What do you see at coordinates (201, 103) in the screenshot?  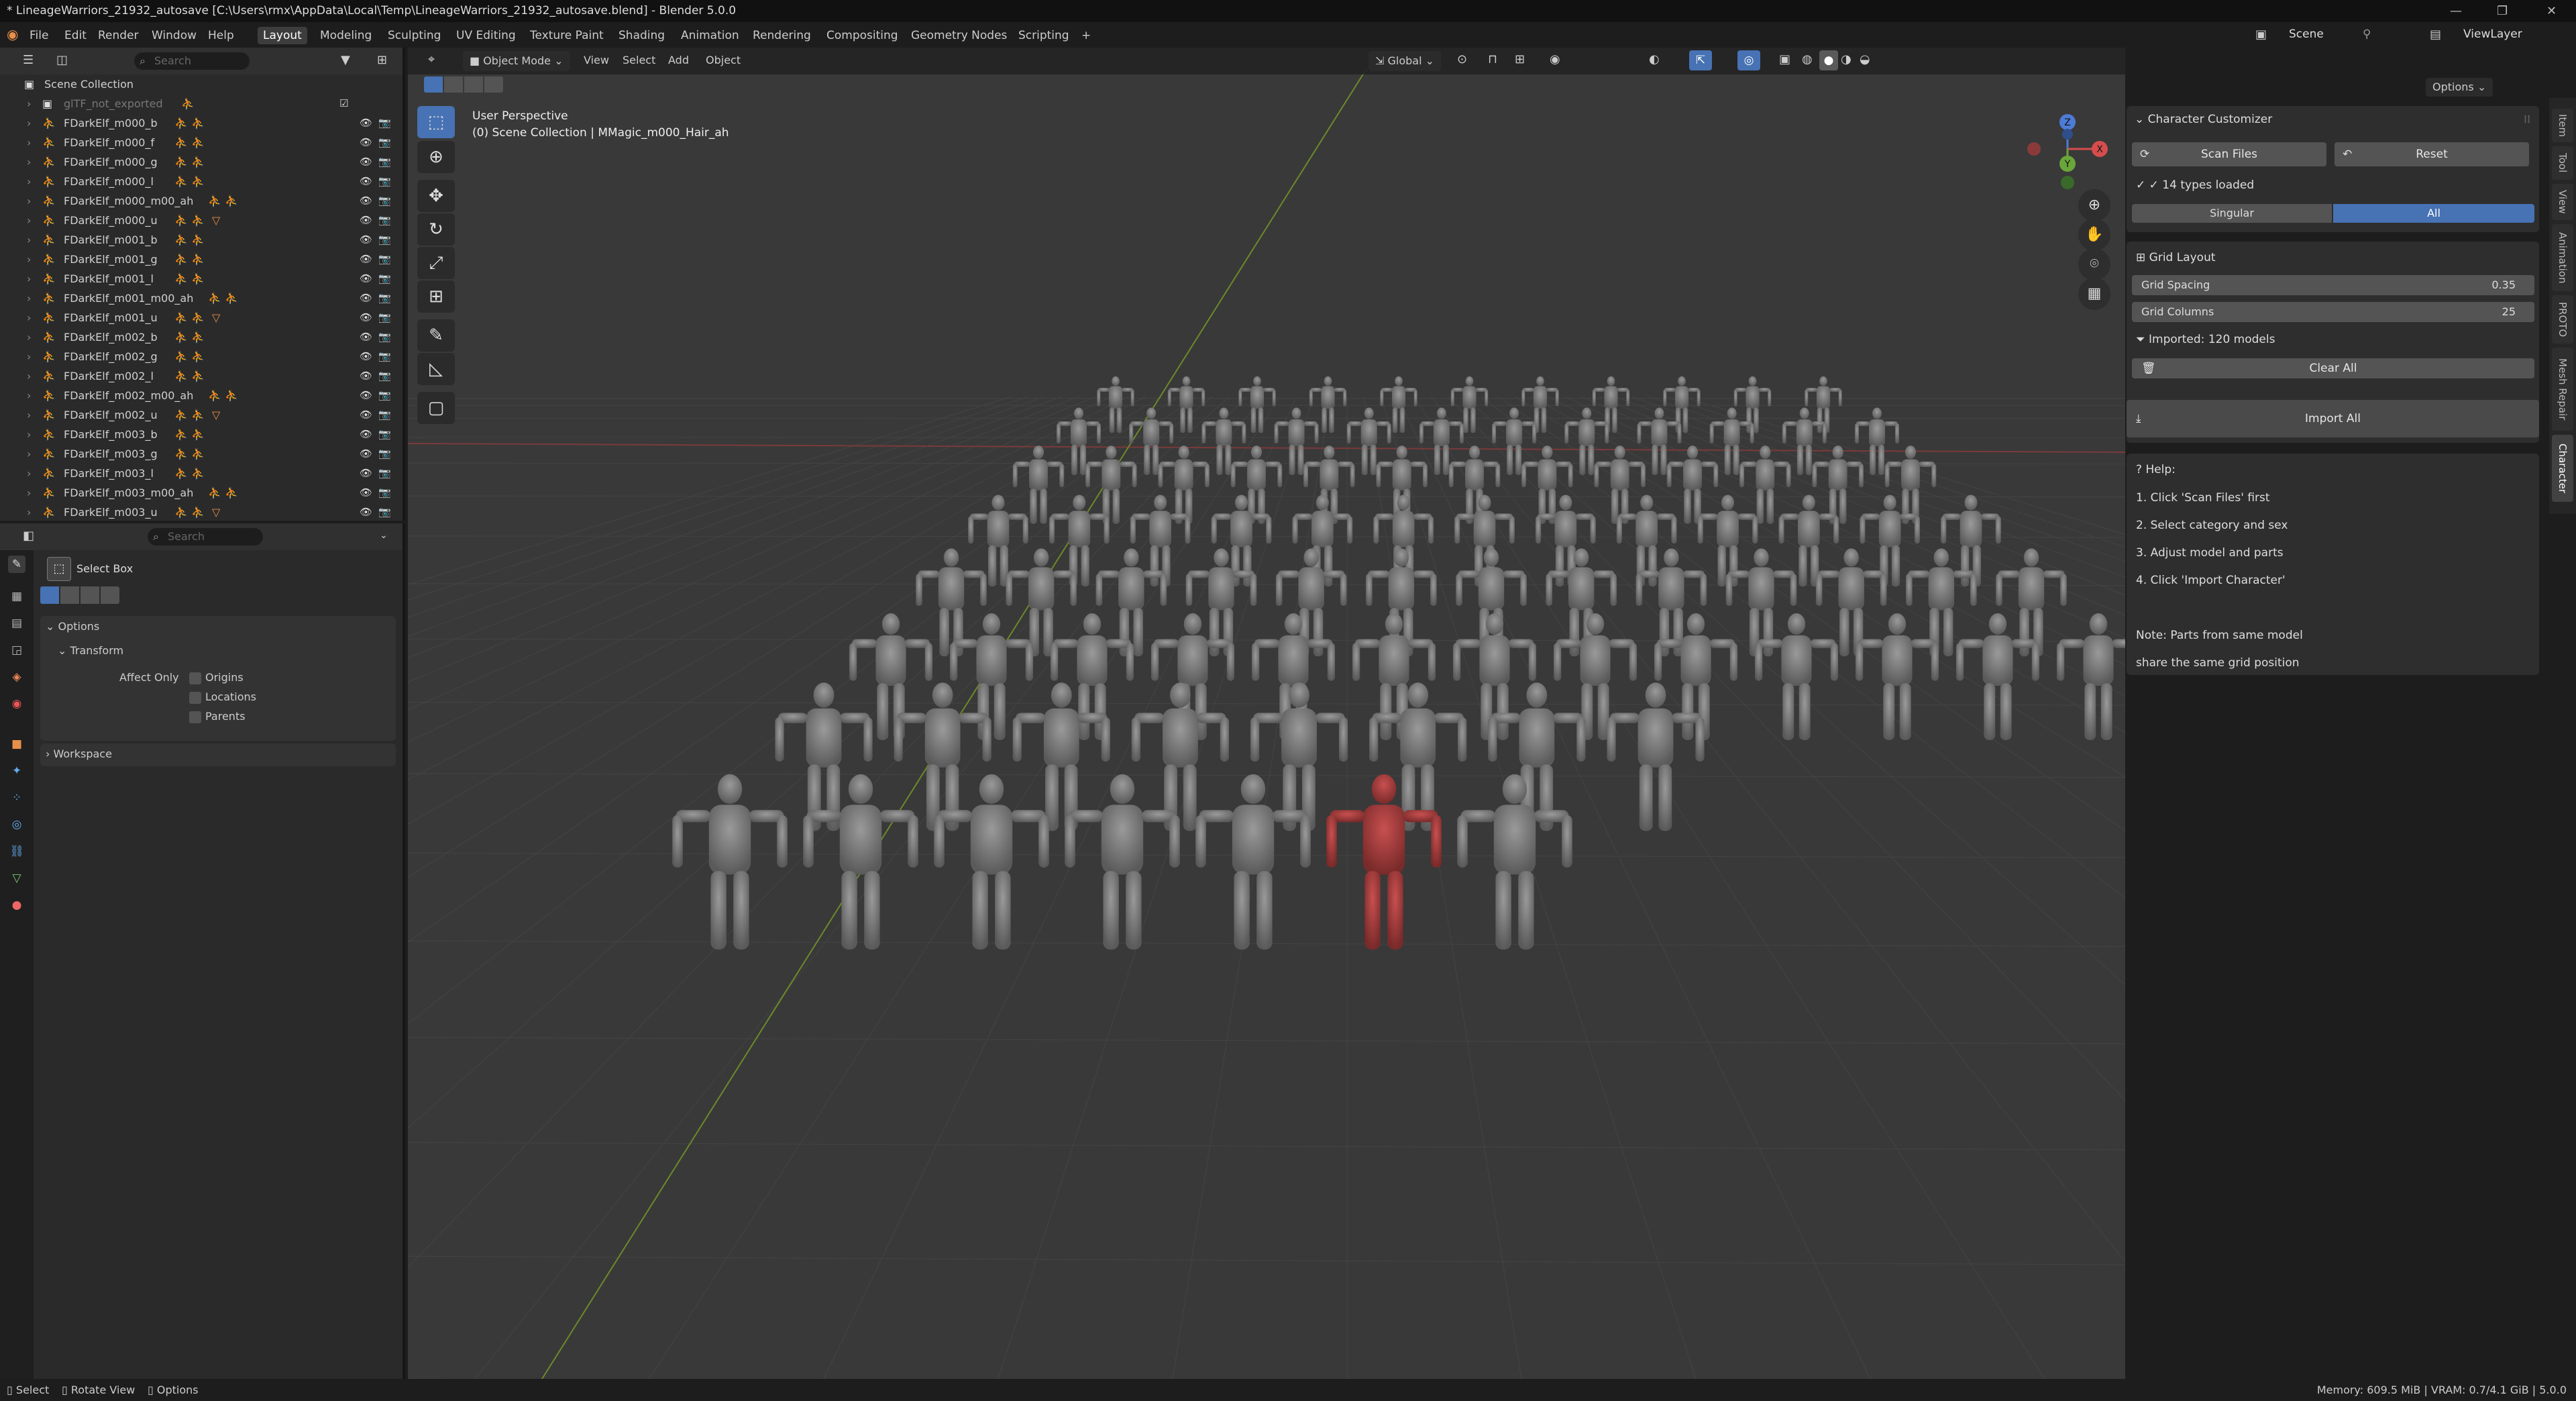 I see `outliner-row: › ▣ glTF_not_exported ☑ ⛹` at bounding box center [201, 103].